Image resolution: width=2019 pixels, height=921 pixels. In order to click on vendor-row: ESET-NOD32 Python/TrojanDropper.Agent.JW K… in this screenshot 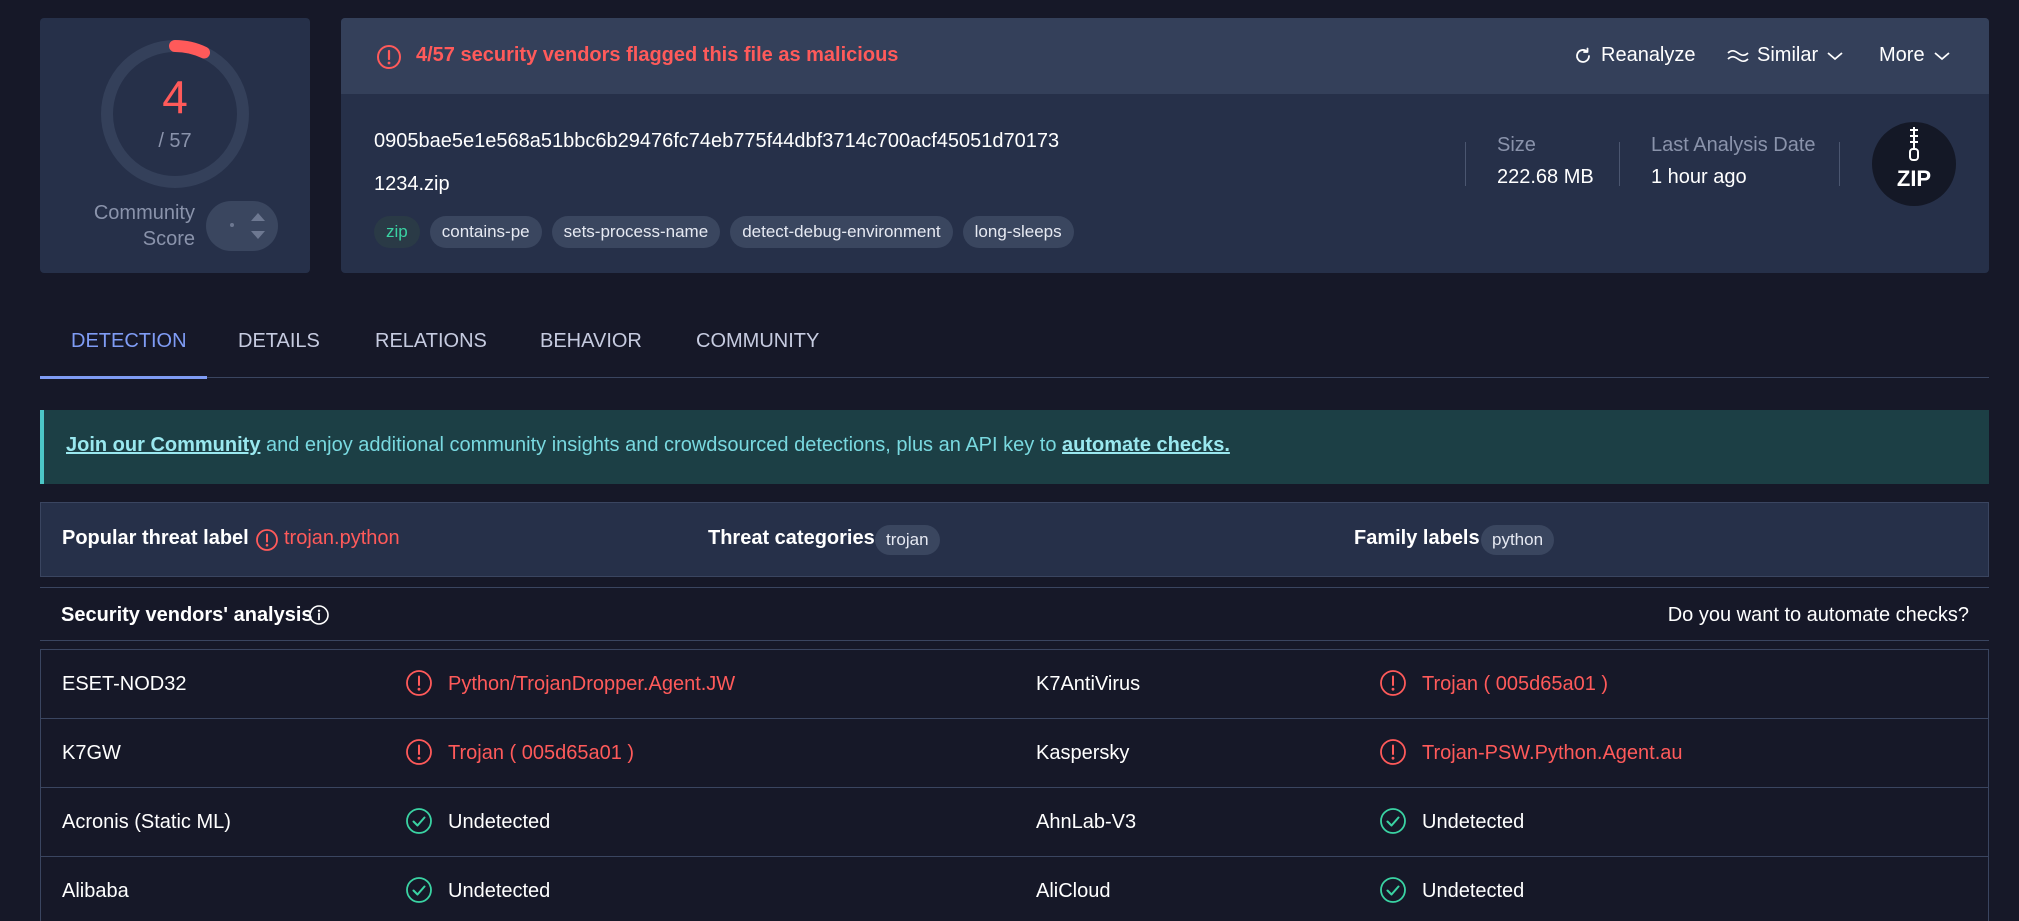, I will do `click(1014, 684)`.